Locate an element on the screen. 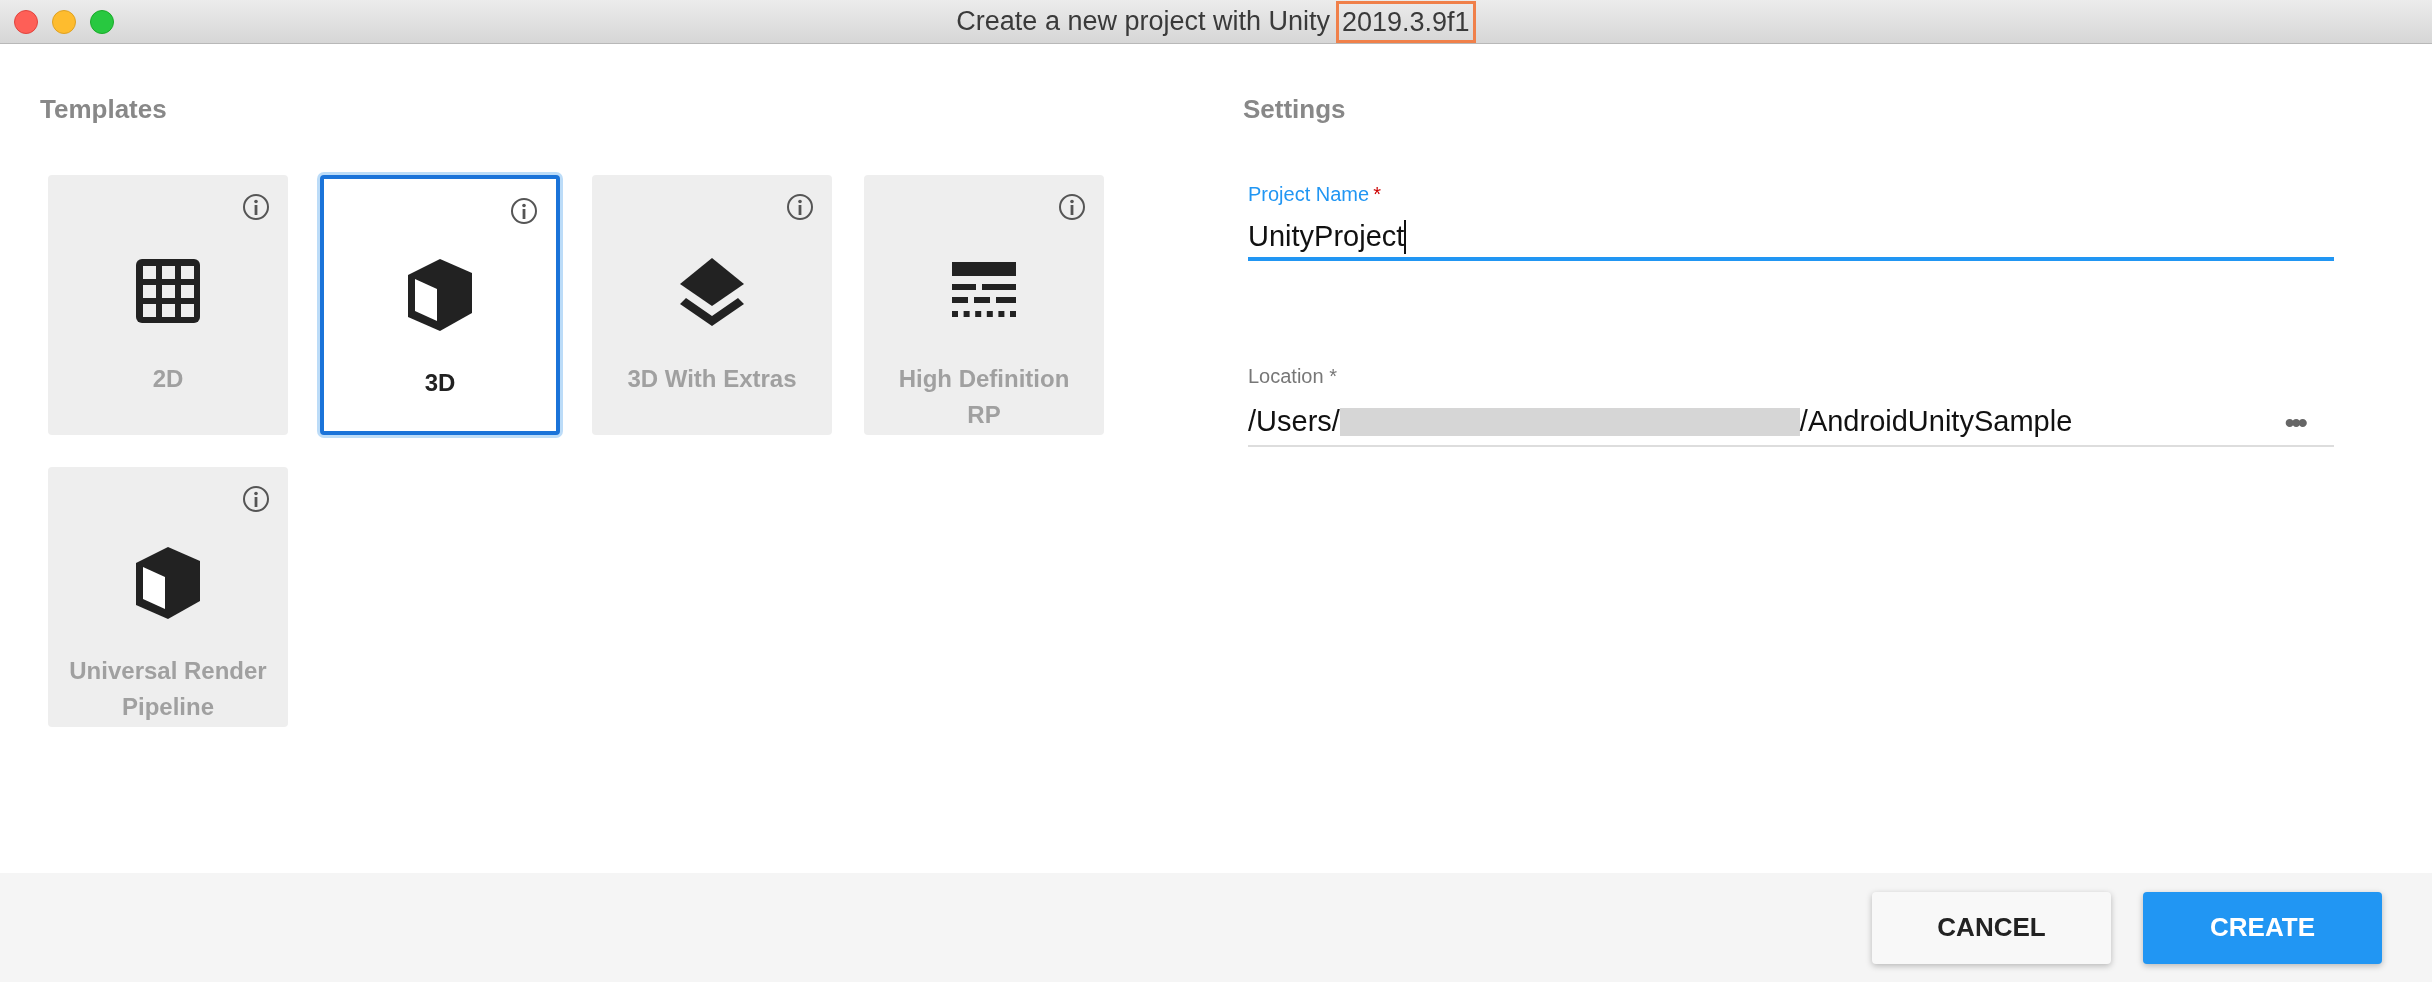  field-label: Location * is located at coordinates (1293, 376).